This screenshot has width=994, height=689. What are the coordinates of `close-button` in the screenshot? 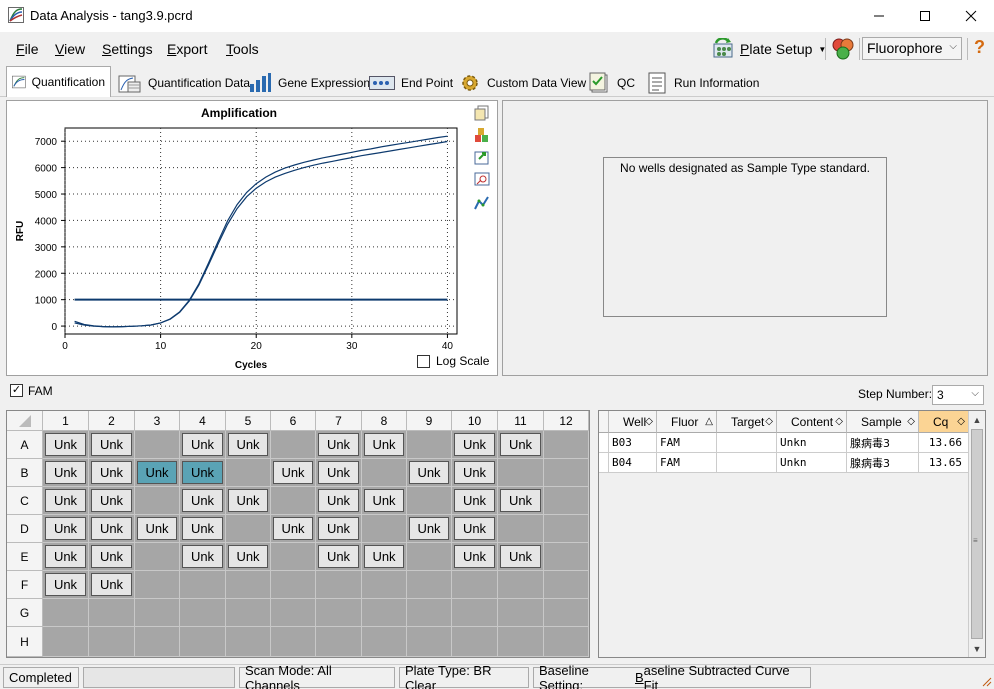 It's located at (971, 16).